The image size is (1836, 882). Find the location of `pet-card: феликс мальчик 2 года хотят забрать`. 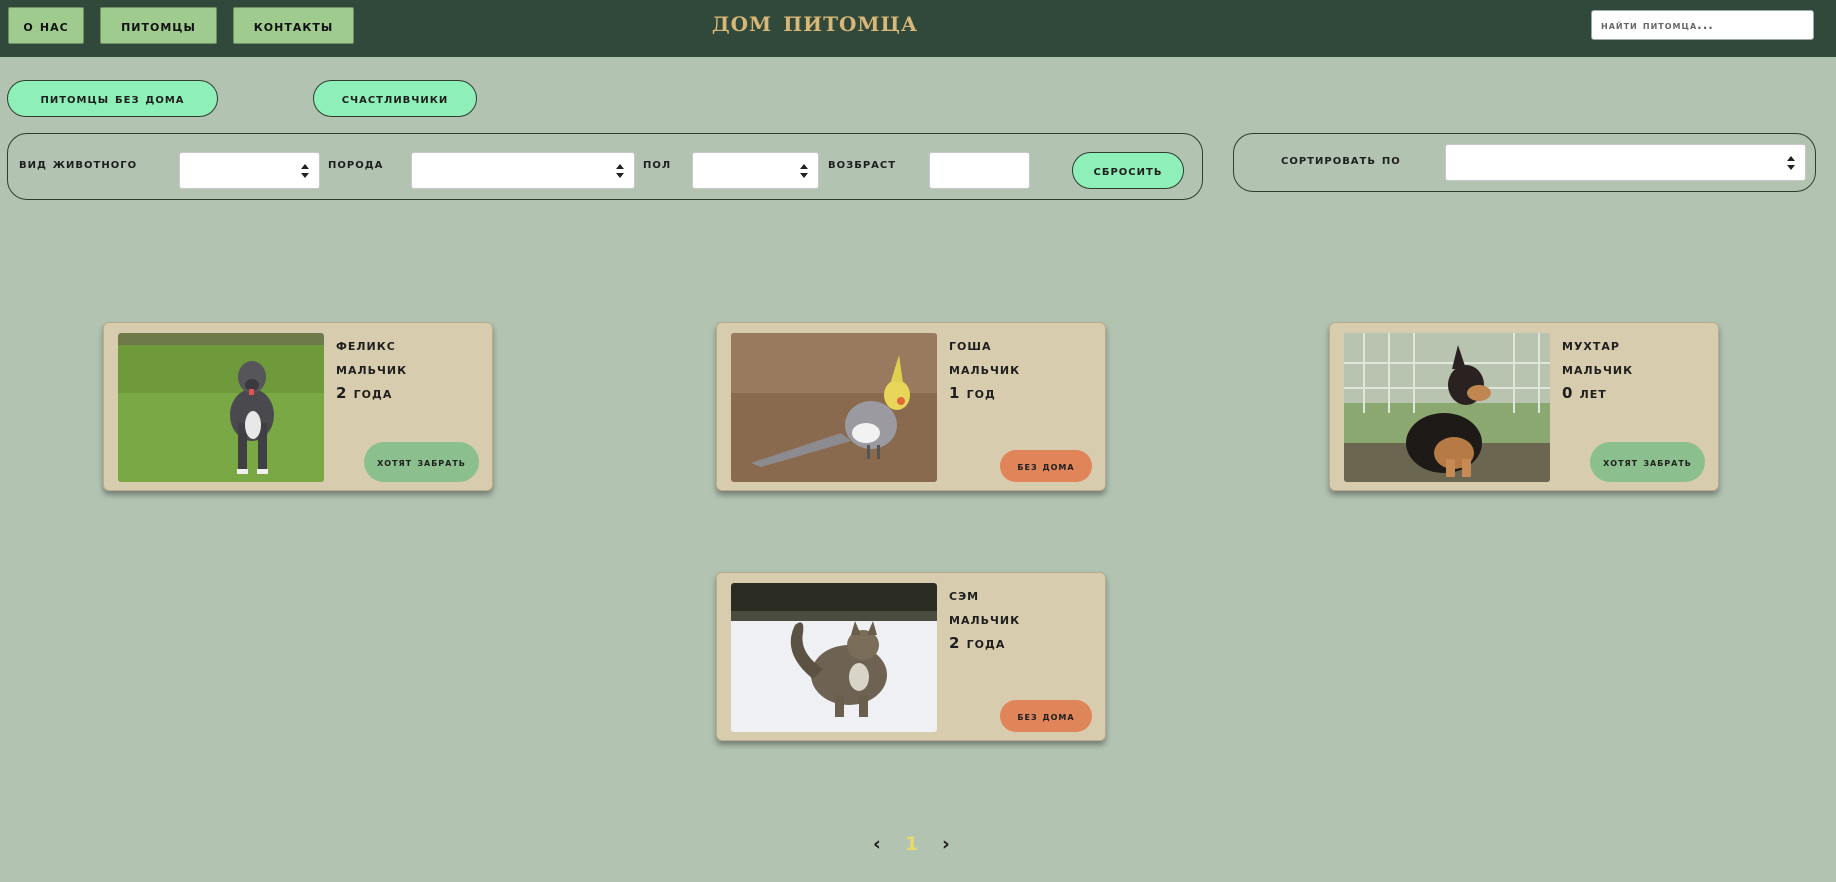

pet-card: феликс мальчик 2 года хотят забрать is located at coordinates (298, 406).